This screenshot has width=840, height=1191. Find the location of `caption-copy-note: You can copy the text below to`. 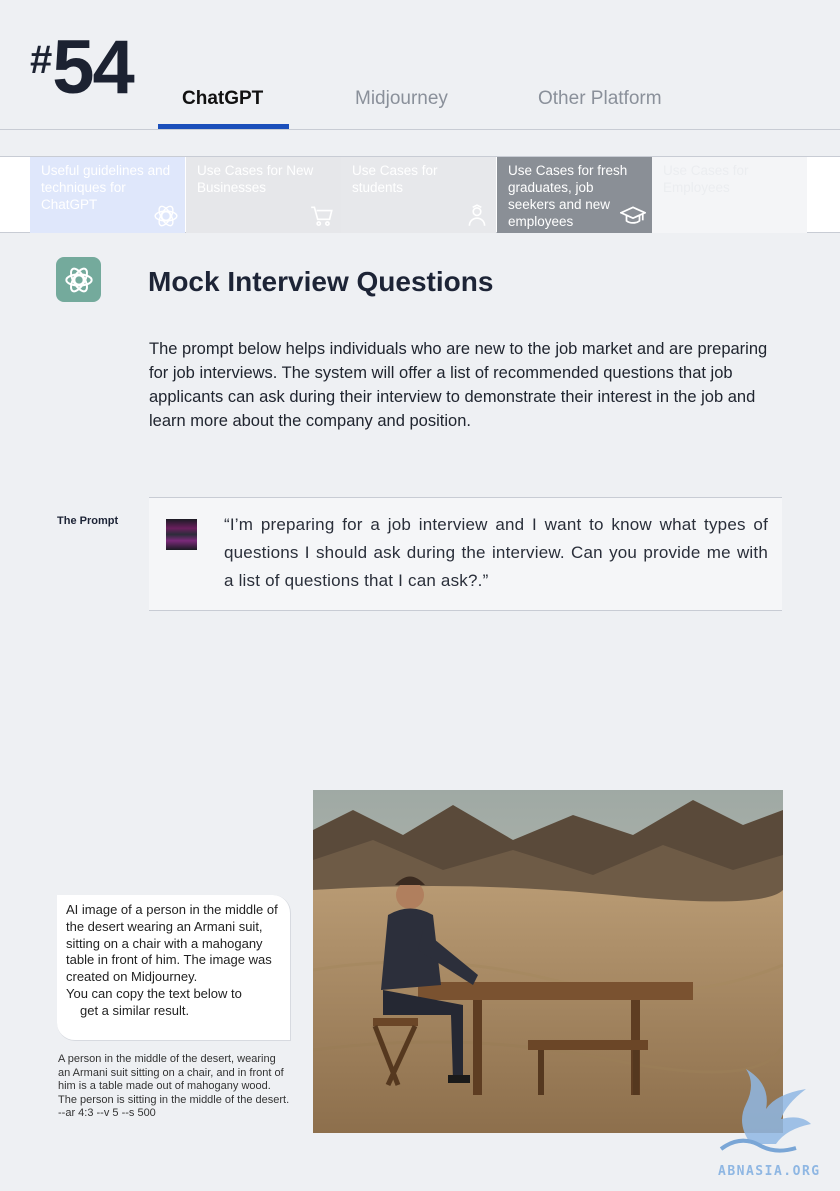

caption-copy-note: You can copy the text below to is located at coordinates (154, 993).